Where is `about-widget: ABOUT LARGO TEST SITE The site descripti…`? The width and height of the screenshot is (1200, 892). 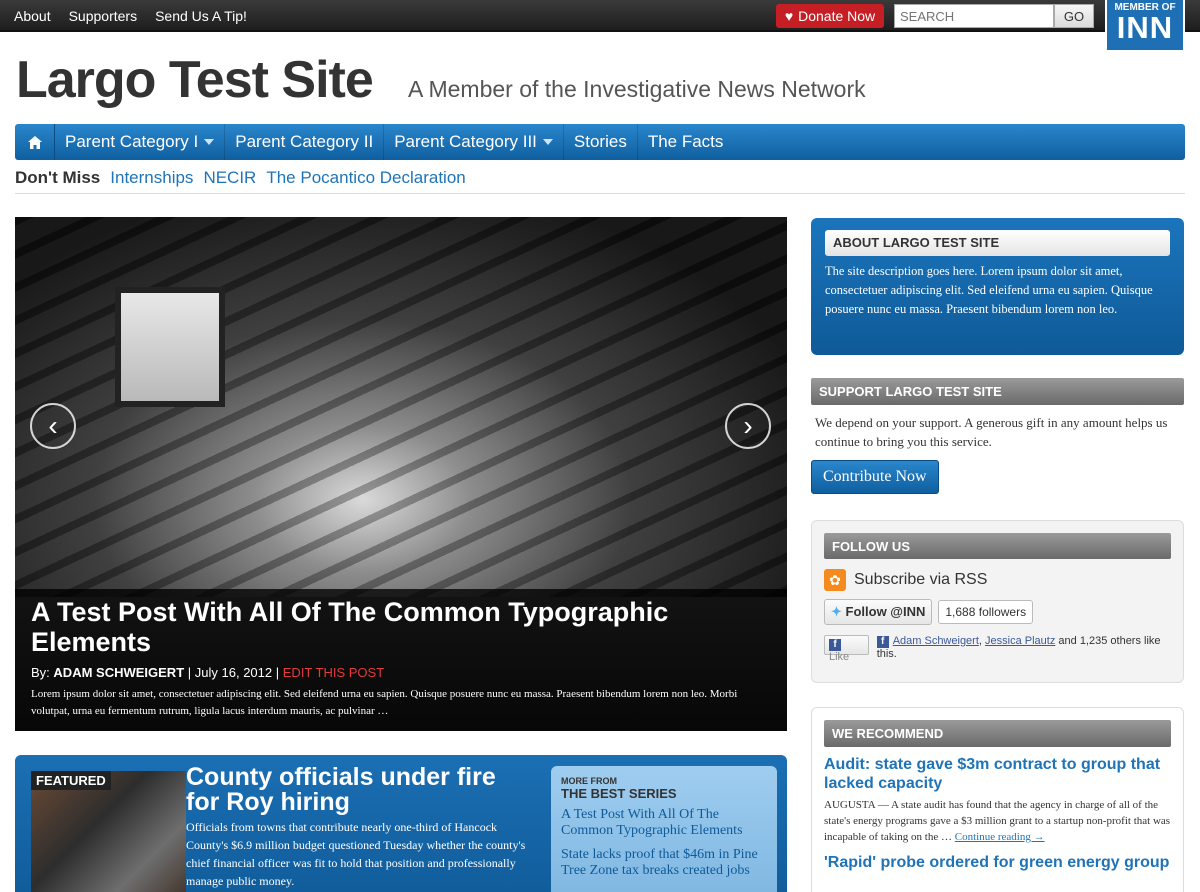 about-widget: ABOUT LARGO TEST SITE The site descripti… is located at coordinates (997, 286).